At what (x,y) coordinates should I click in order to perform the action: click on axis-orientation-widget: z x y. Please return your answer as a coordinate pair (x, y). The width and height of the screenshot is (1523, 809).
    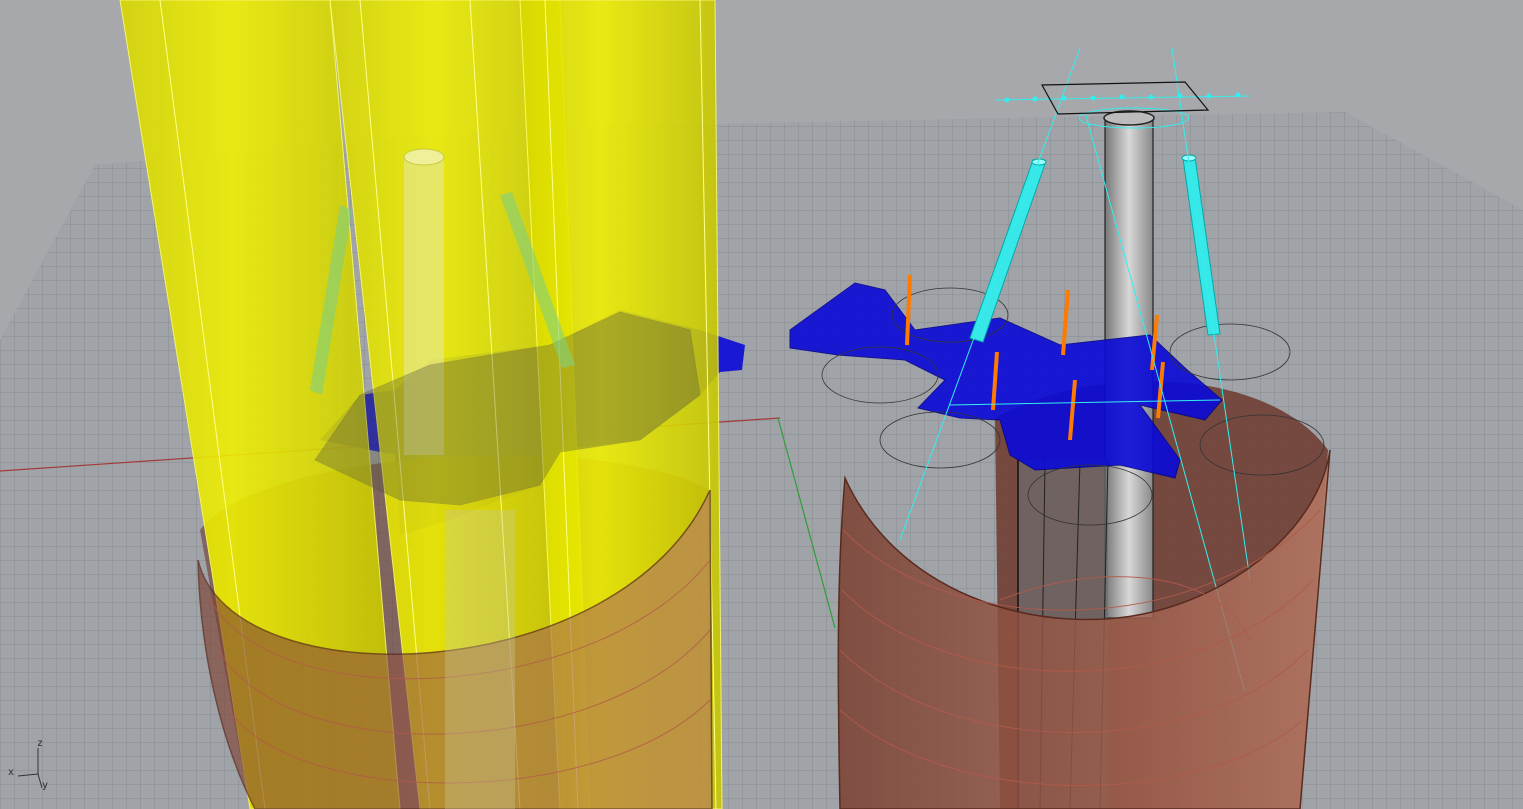
    Looking at the image, I should click on (34, 768).